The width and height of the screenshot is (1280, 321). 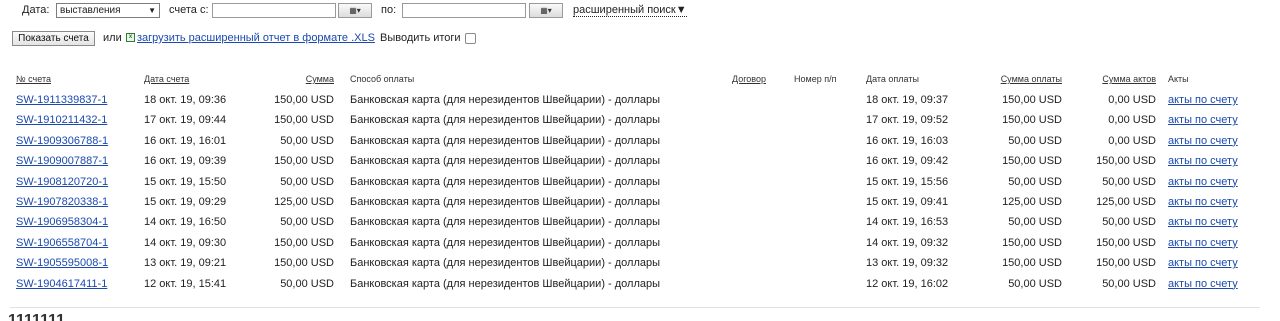 What do you see at coordinates (292, 79) in the screenshot?
I see `sort-by-sum: Сумма` at bounding box center [292, 79].